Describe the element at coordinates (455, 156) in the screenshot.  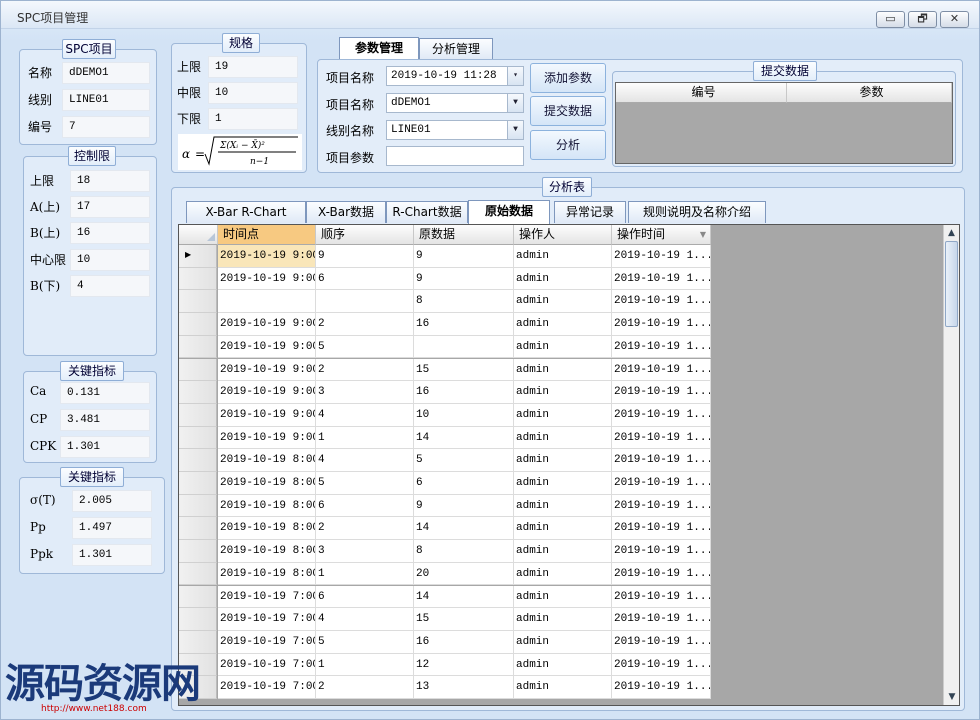
I see `project-param-input` at that location.